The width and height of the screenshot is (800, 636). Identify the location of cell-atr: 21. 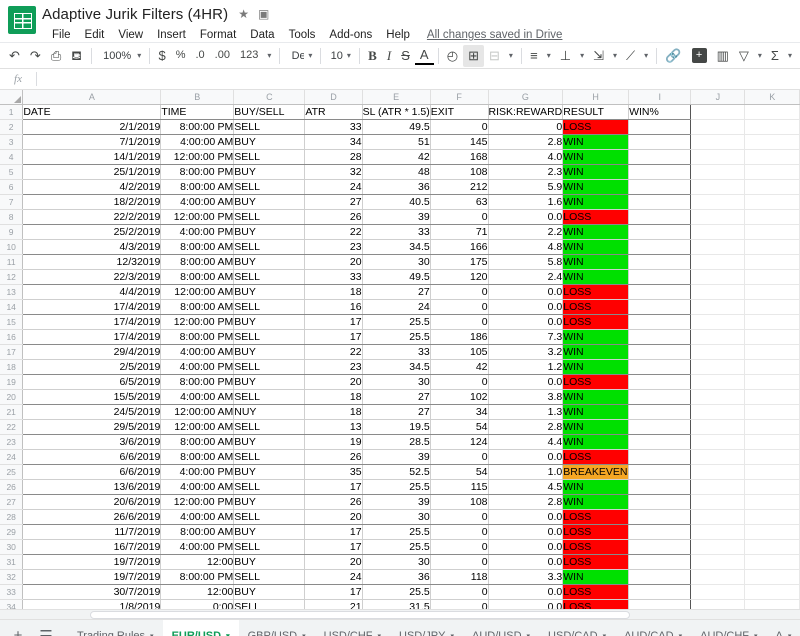
(333, 604).